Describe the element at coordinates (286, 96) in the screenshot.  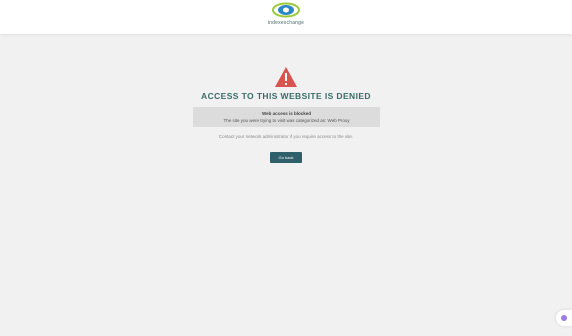
I see `page-title: ACCESS TO THIS WEBSITE IS DENIED` at that location.